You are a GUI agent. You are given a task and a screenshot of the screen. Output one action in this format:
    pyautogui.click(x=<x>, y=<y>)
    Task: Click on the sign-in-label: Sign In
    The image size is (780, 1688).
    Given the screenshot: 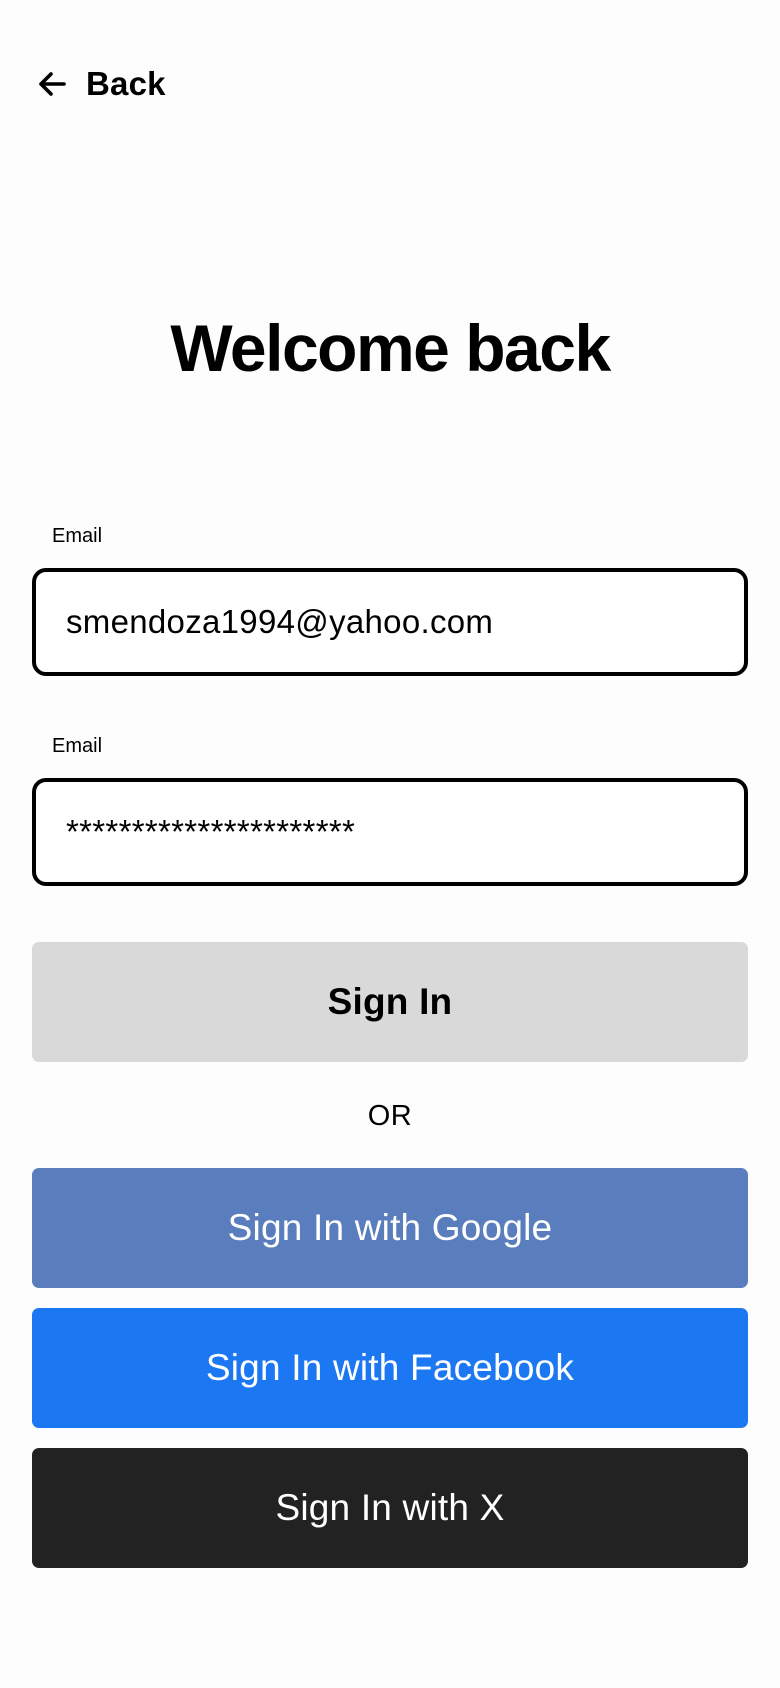 What is the action you would take?
    pyautogui.click(x=390, y=1001)
    